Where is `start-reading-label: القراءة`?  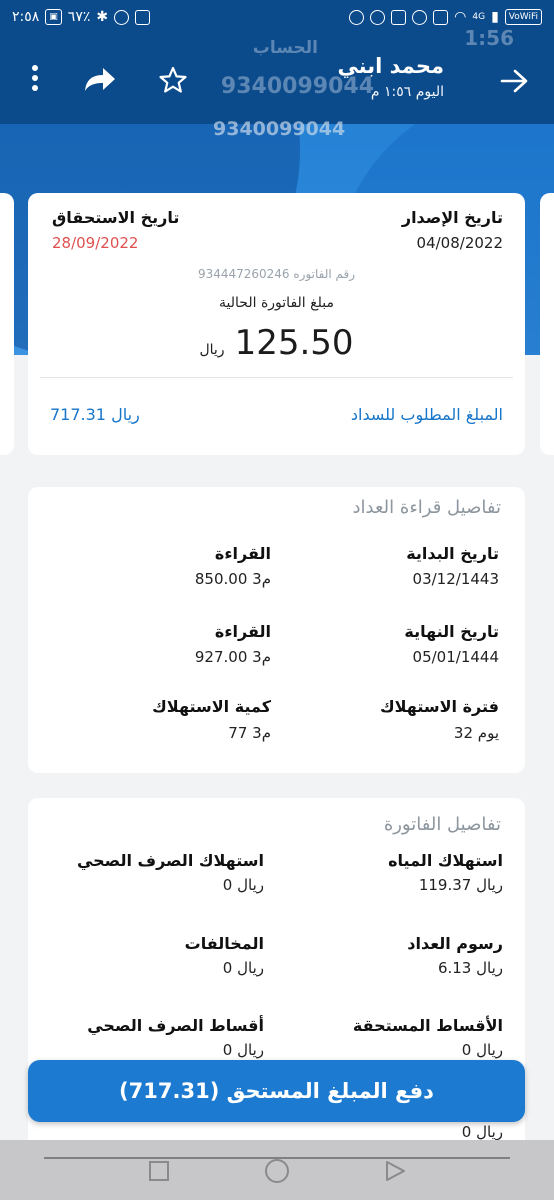
start-reading-label: القراءة is located at coordinates (242, 553).